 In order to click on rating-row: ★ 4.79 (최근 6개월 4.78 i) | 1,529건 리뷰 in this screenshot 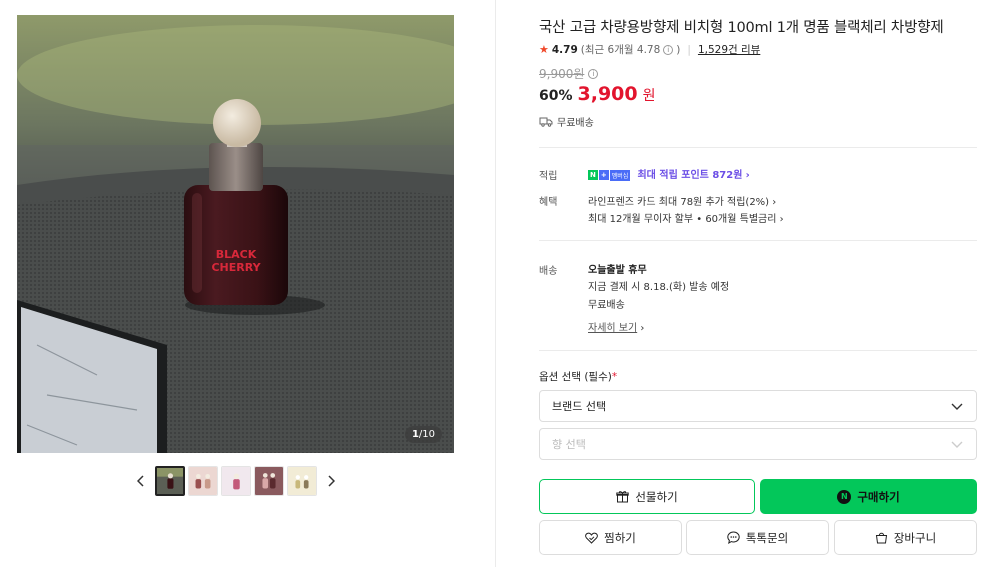, I will do `click(649, 49)`.